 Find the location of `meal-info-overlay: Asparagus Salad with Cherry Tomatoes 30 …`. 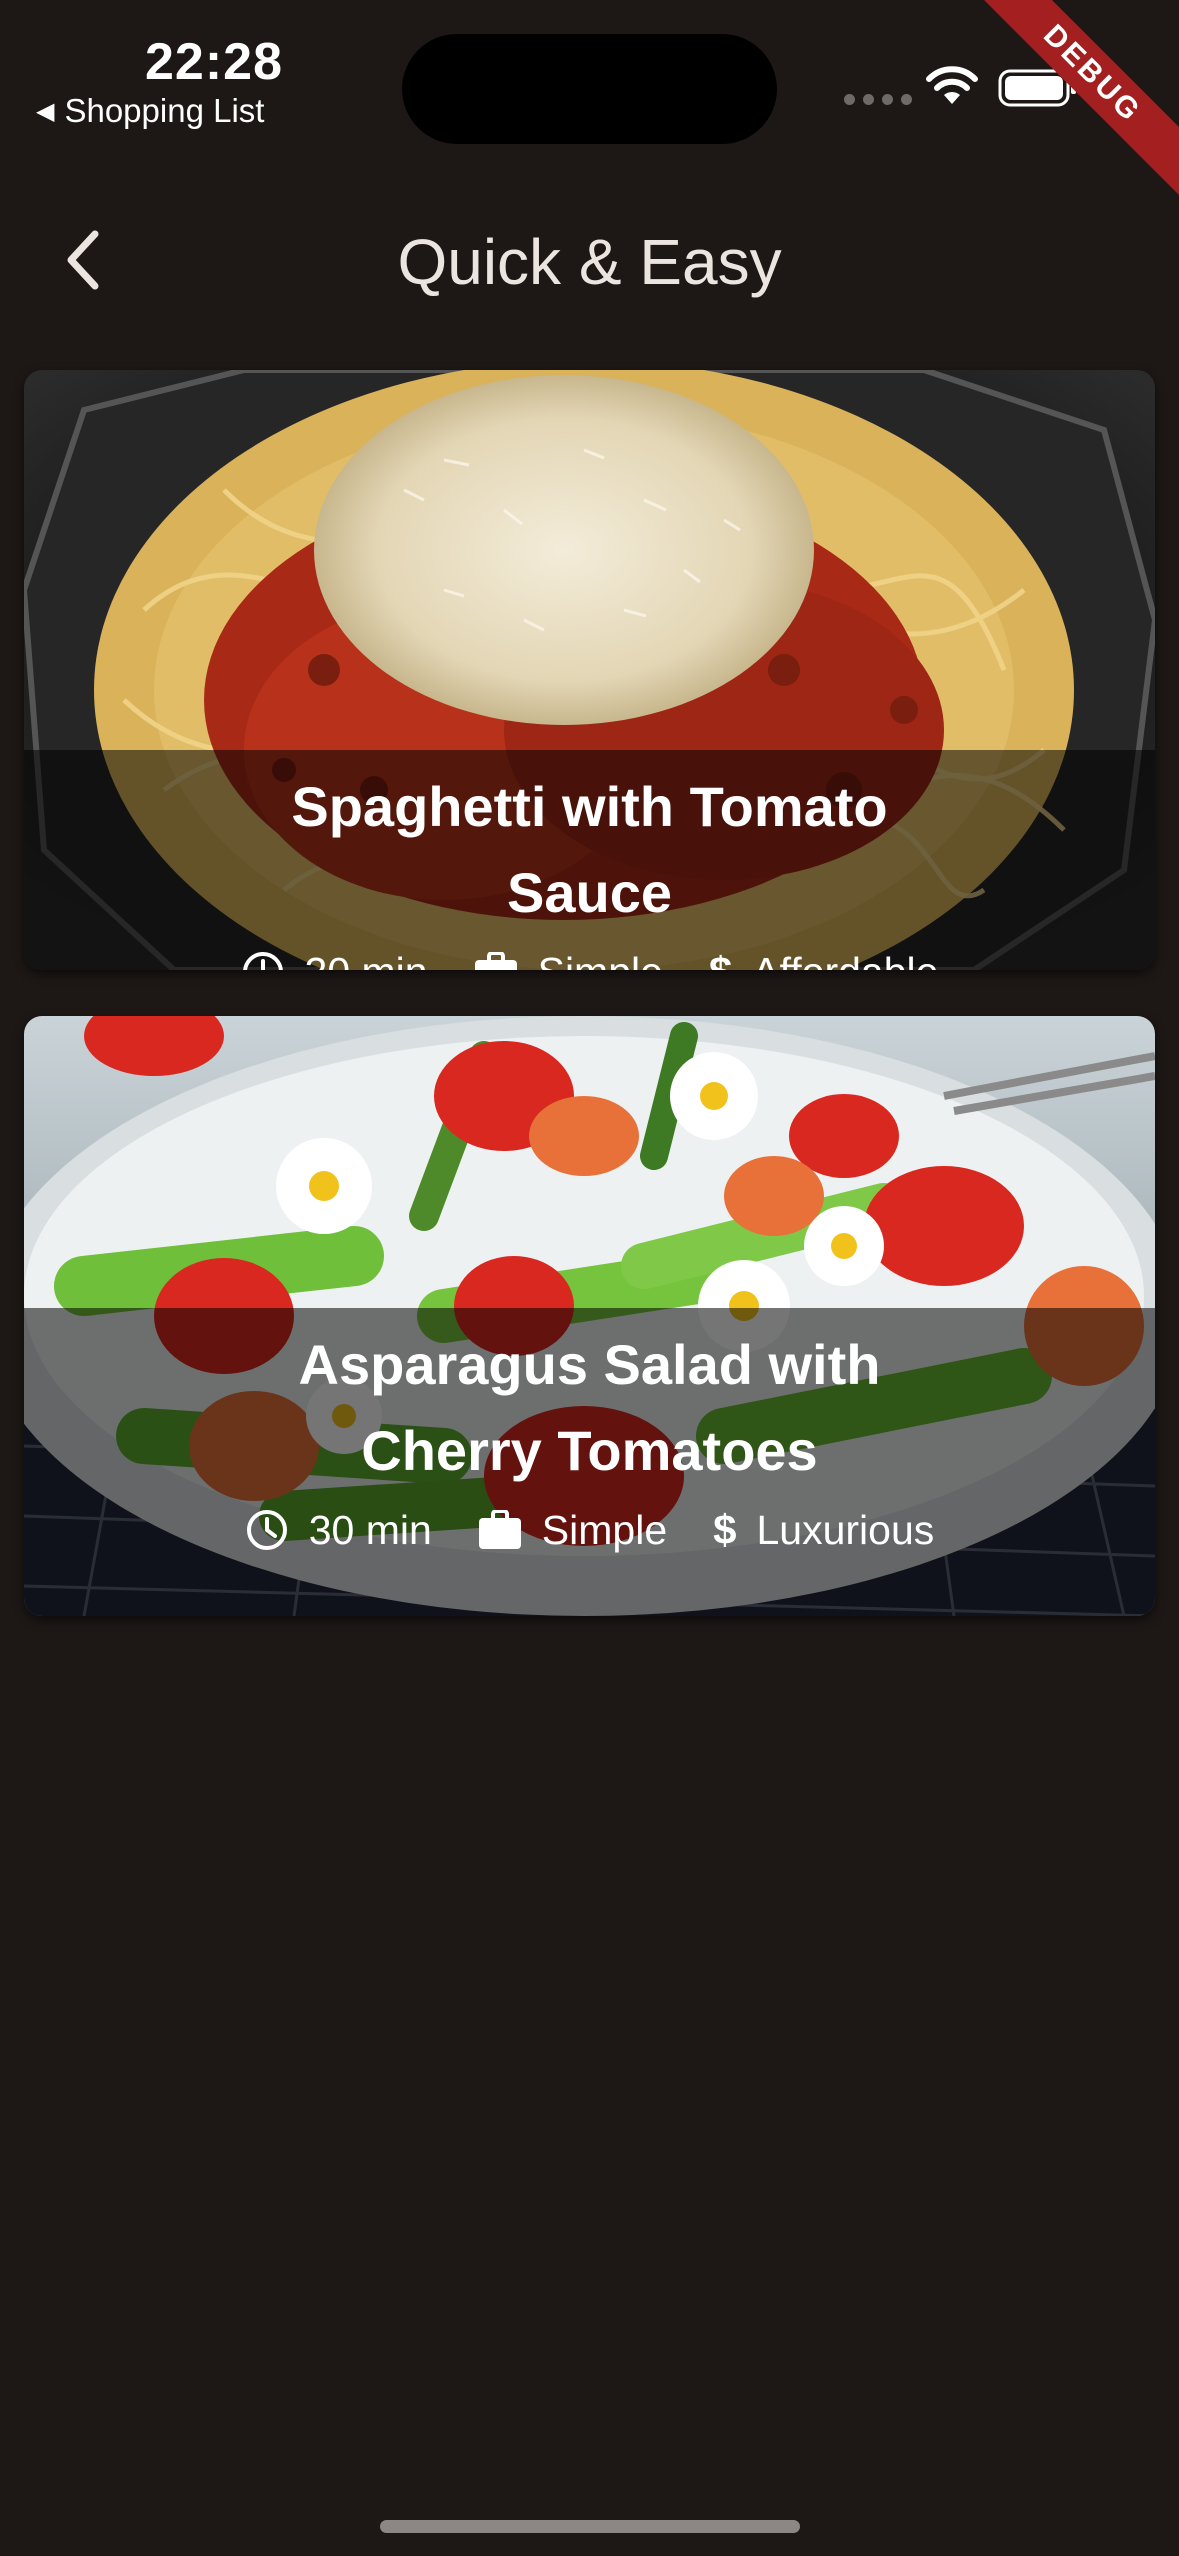

meal-info-overlay: Asparagus Salad with Cherry Tomatoes 30 … is located at coordinates (589, 1462).